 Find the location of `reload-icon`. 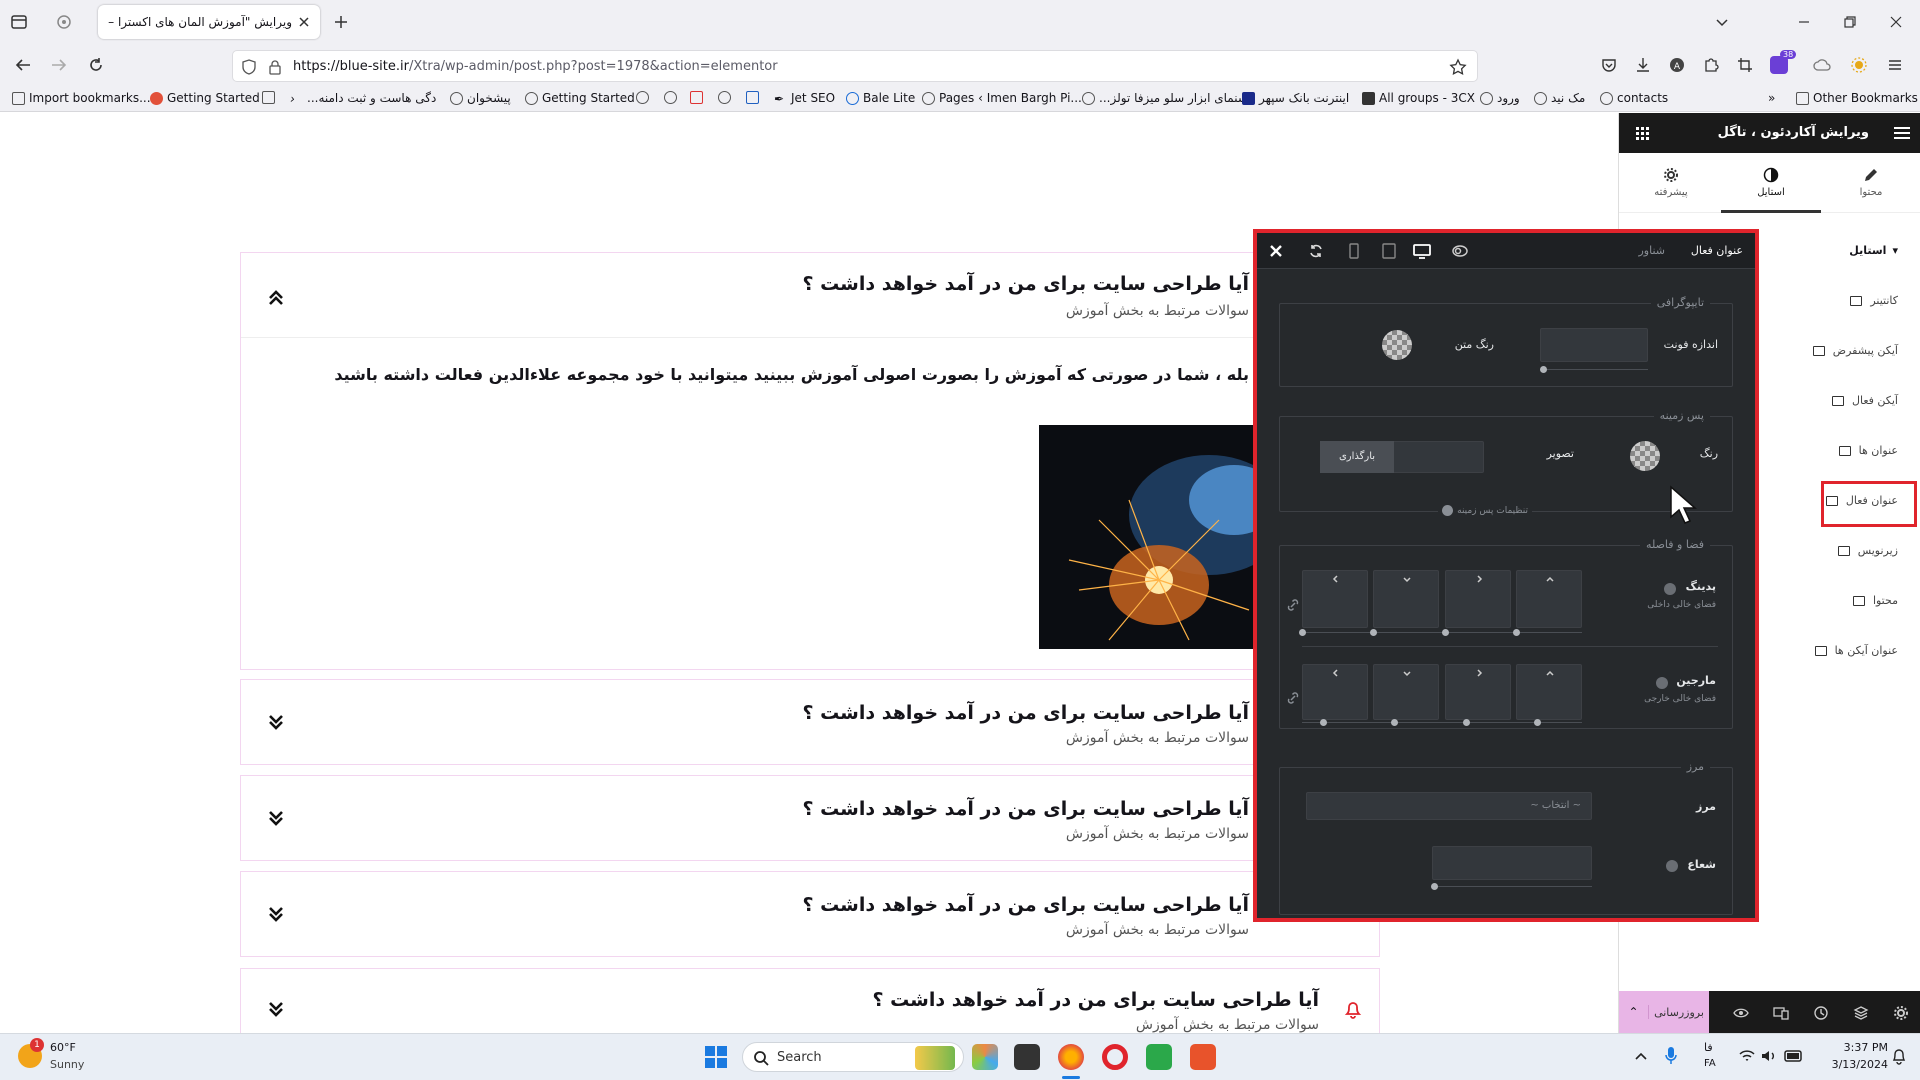

reload-icon is located at coordinates (96, 65).